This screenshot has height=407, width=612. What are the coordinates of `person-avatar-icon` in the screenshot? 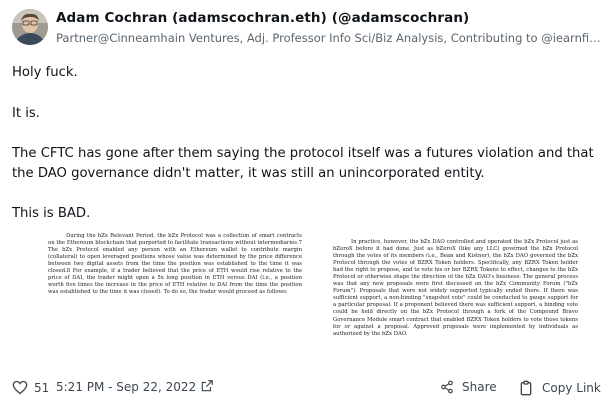 It's located at (30, 27).